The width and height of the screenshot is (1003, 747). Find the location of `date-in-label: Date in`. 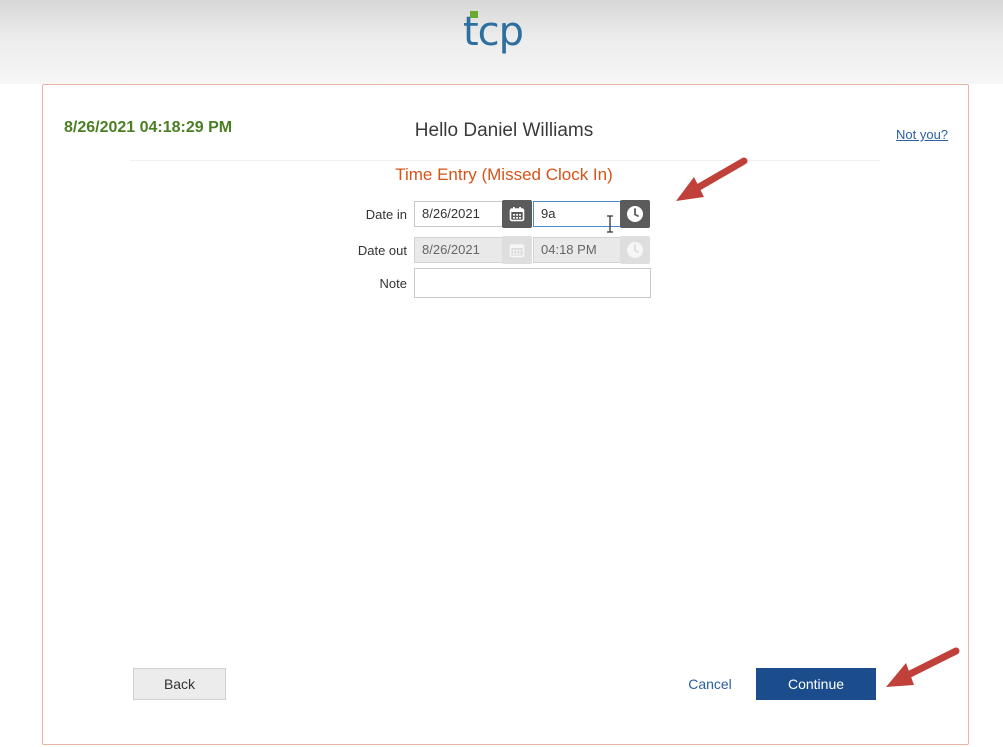

date-in-label: Date in is located at coordinates (386, 214).